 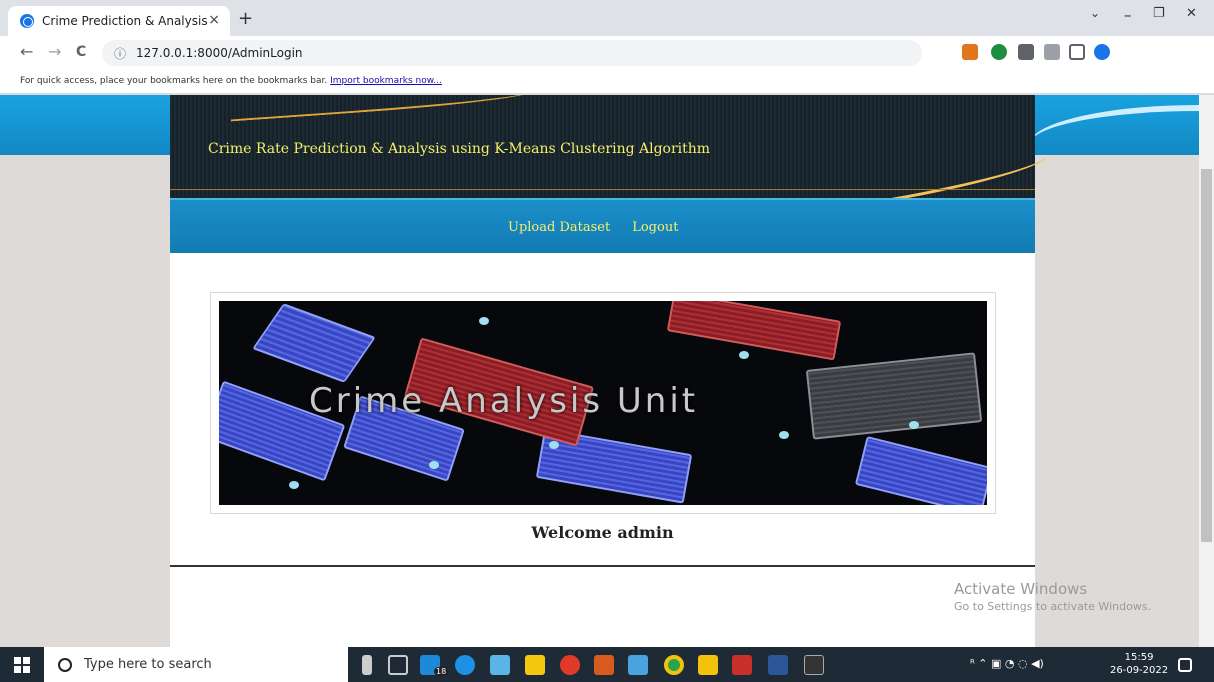 What do you see at coordinates (367, 665) in the screenshot?
I see `microphone-icon` at bounding box center [367, 665].